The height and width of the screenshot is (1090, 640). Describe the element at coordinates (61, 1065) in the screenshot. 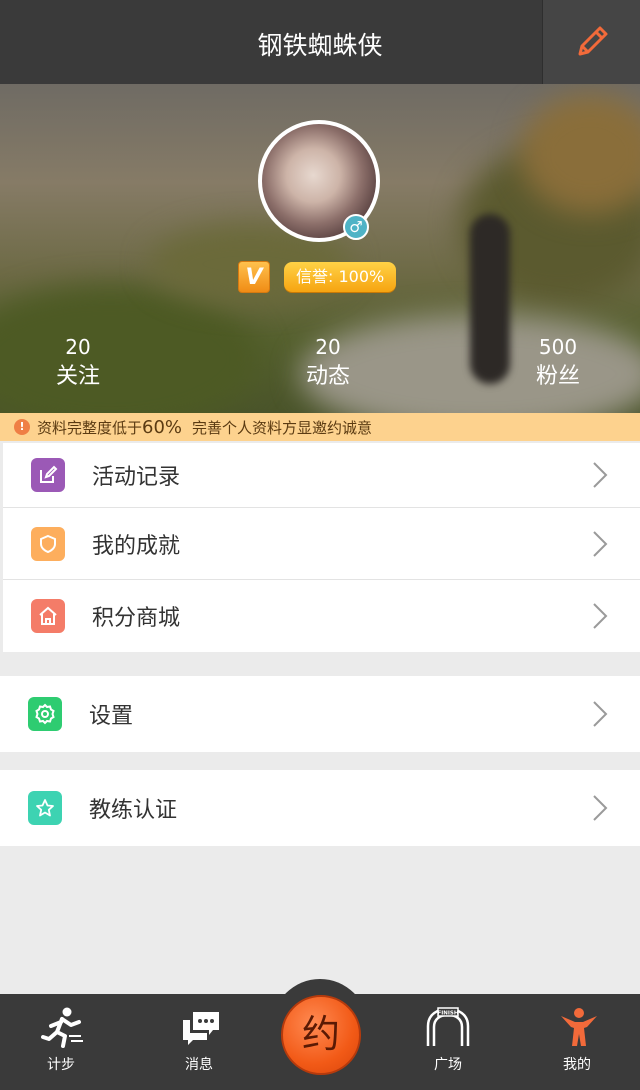

I see `tab-label: 计步` at that location.